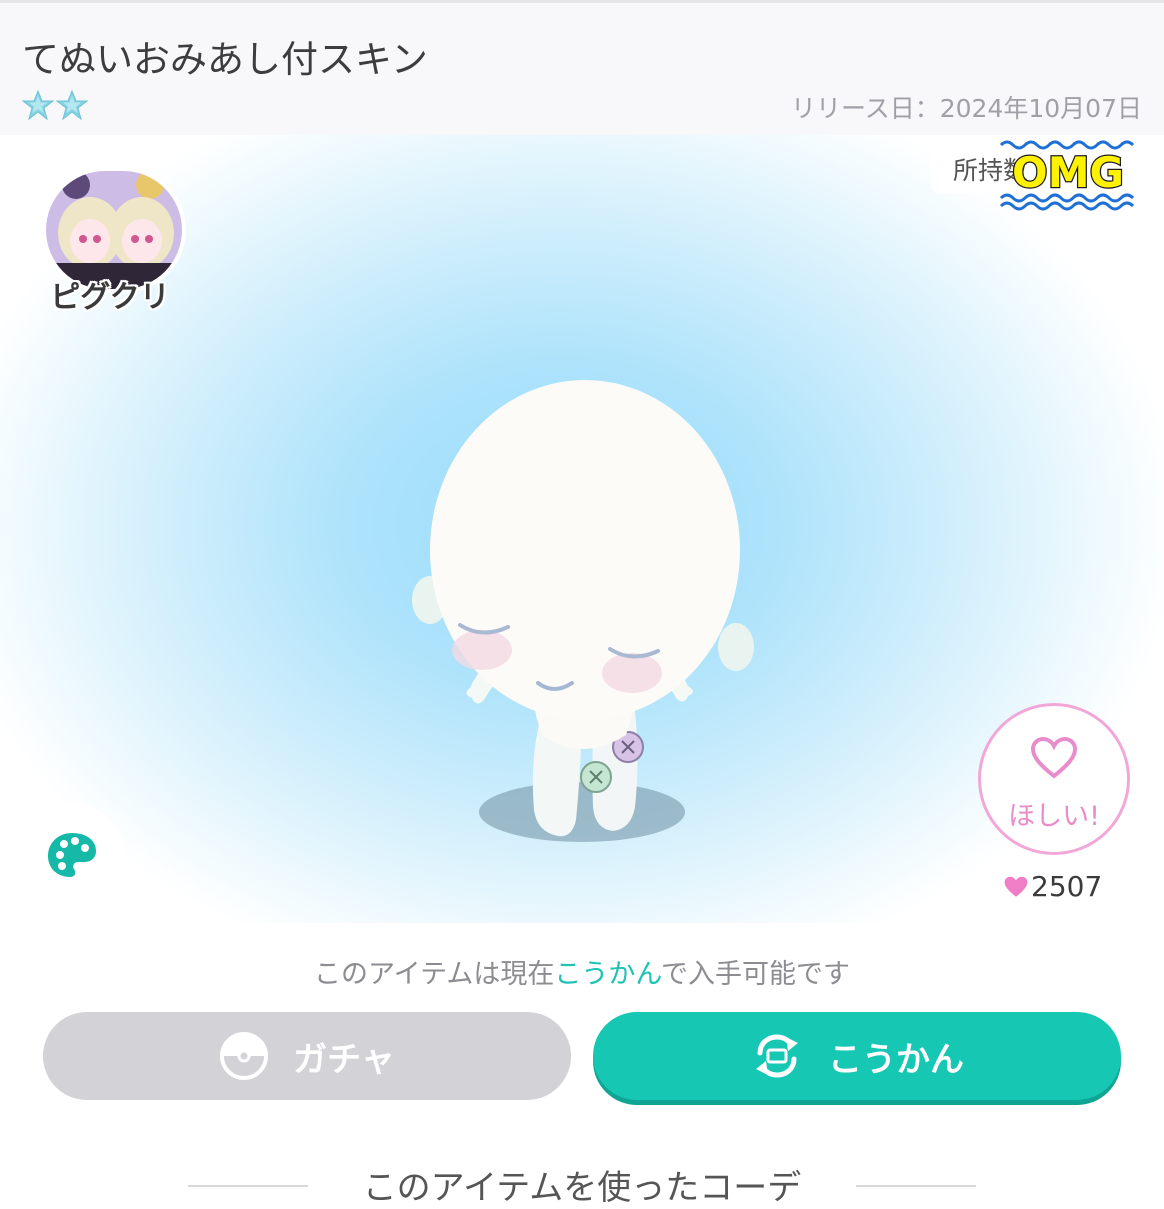 This screenshot has height=1209, width=1164. What do you see at coordinates (1067, 886) in the screenshot?
I see `like-count-value: 2507` at bounding box center [1067, 886].